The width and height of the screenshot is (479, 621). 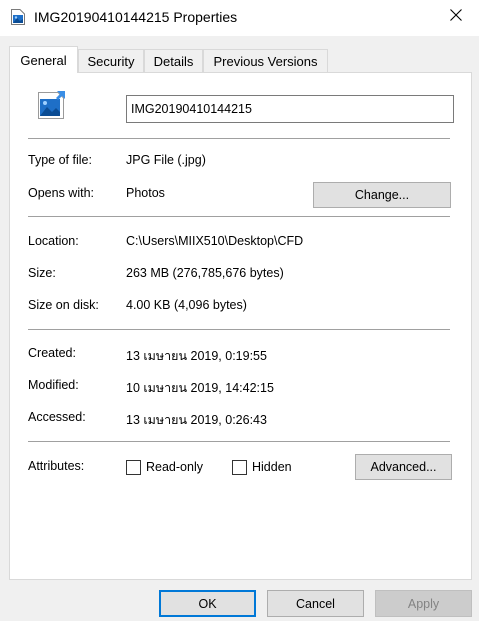 I want to click on apply-button: Apply, so click(x=423, y=603).